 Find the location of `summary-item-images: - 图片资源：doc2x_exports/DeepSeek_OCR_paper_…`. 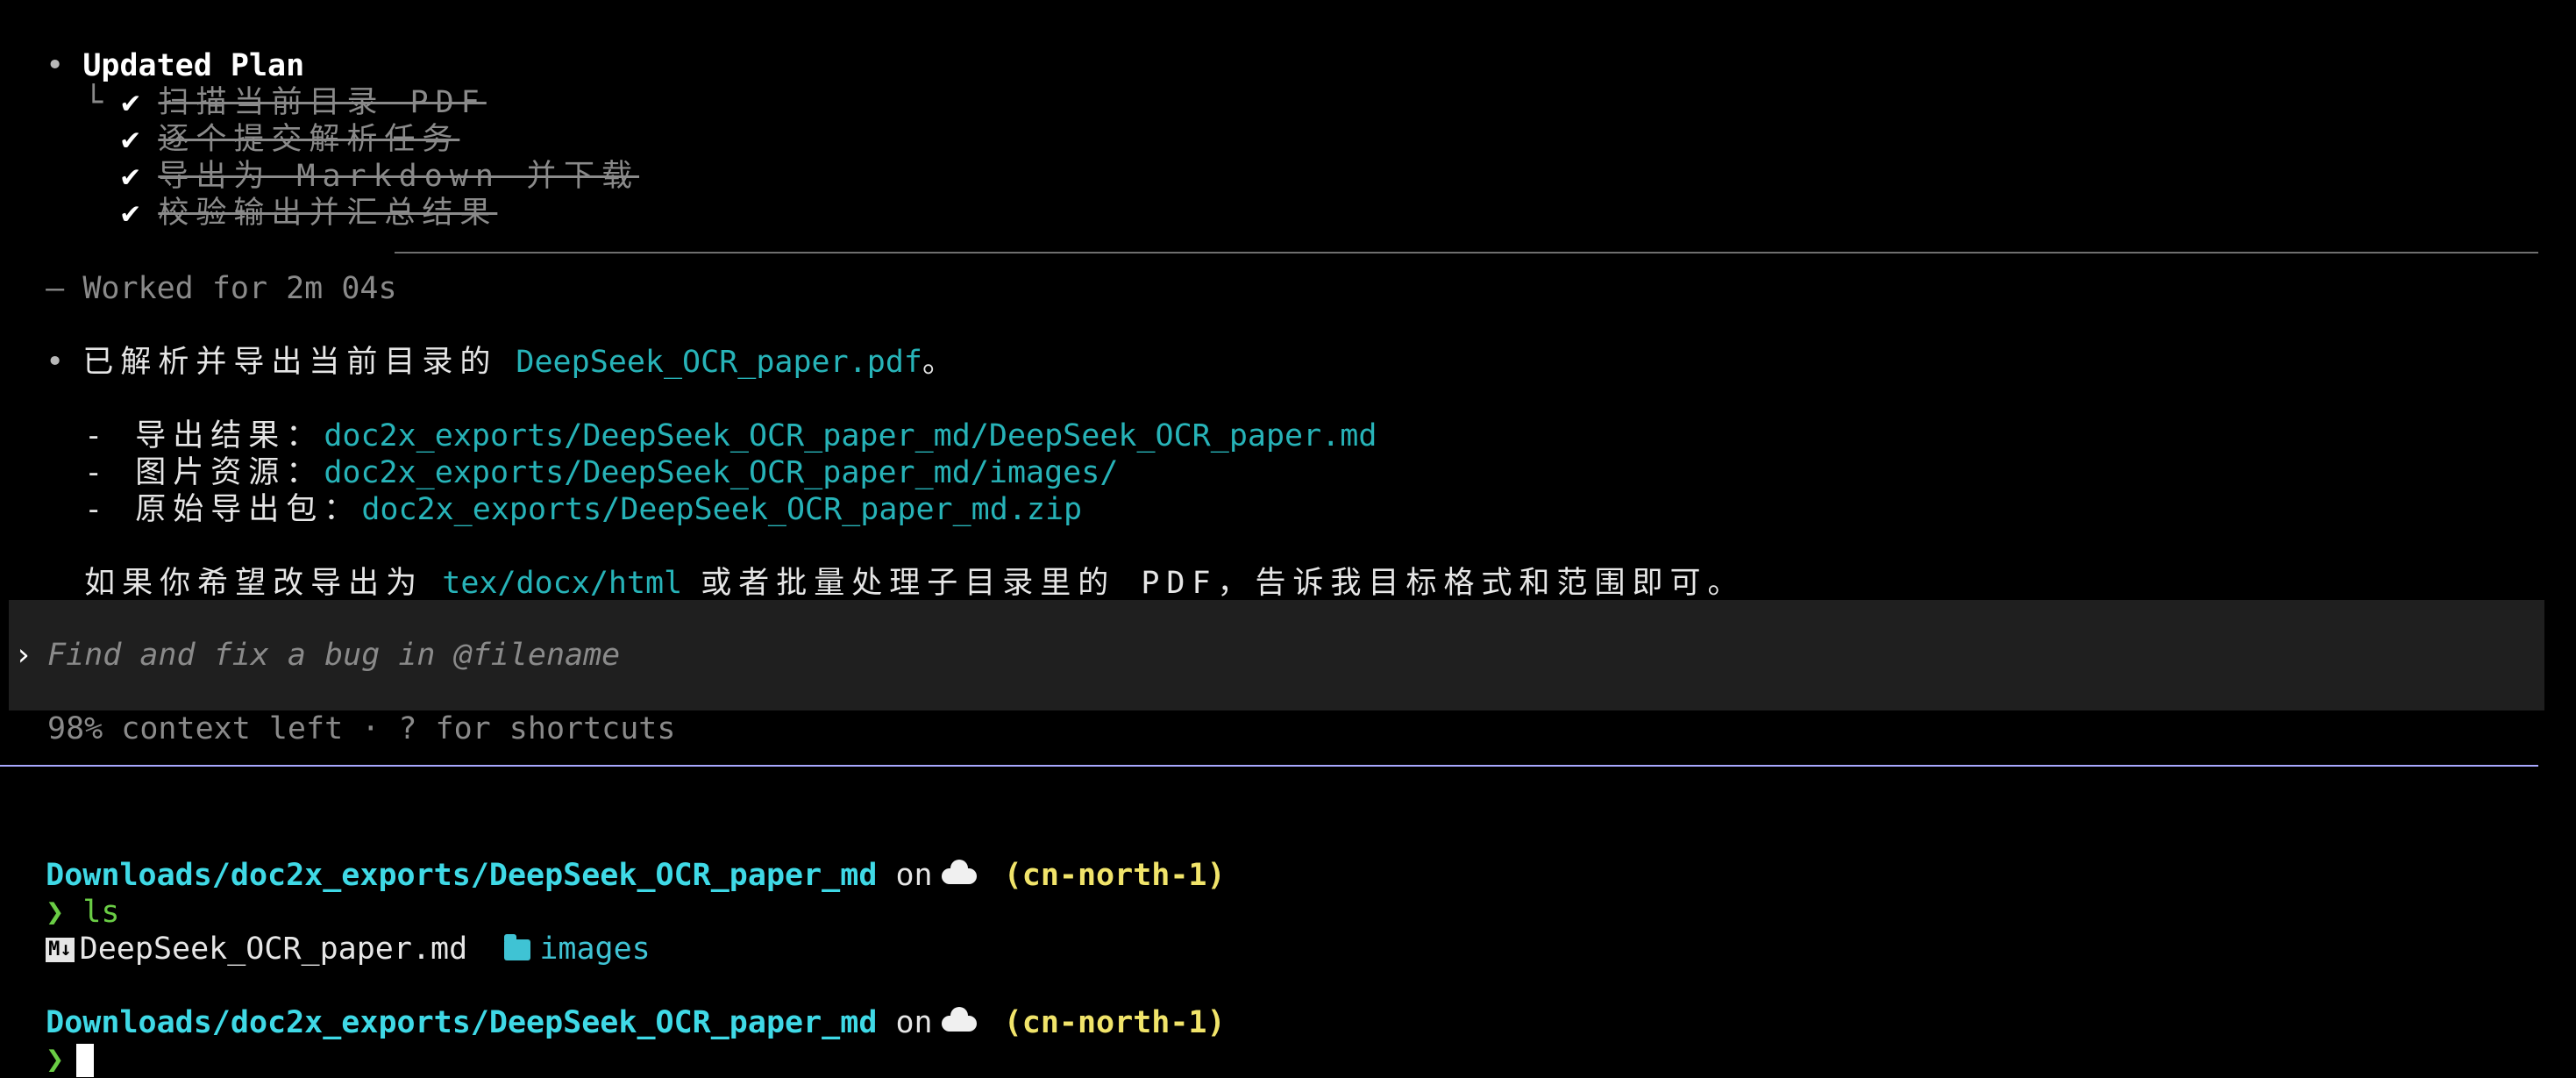

summary-item-images: - 图片资源：doc2x_exports/DeepSeek_OCR_paper_… is located at coordinates (582, 454).